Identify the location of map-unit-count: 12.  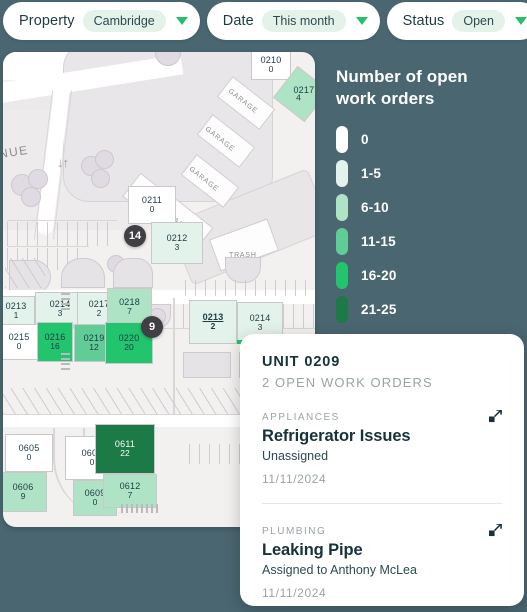
(94, 347).